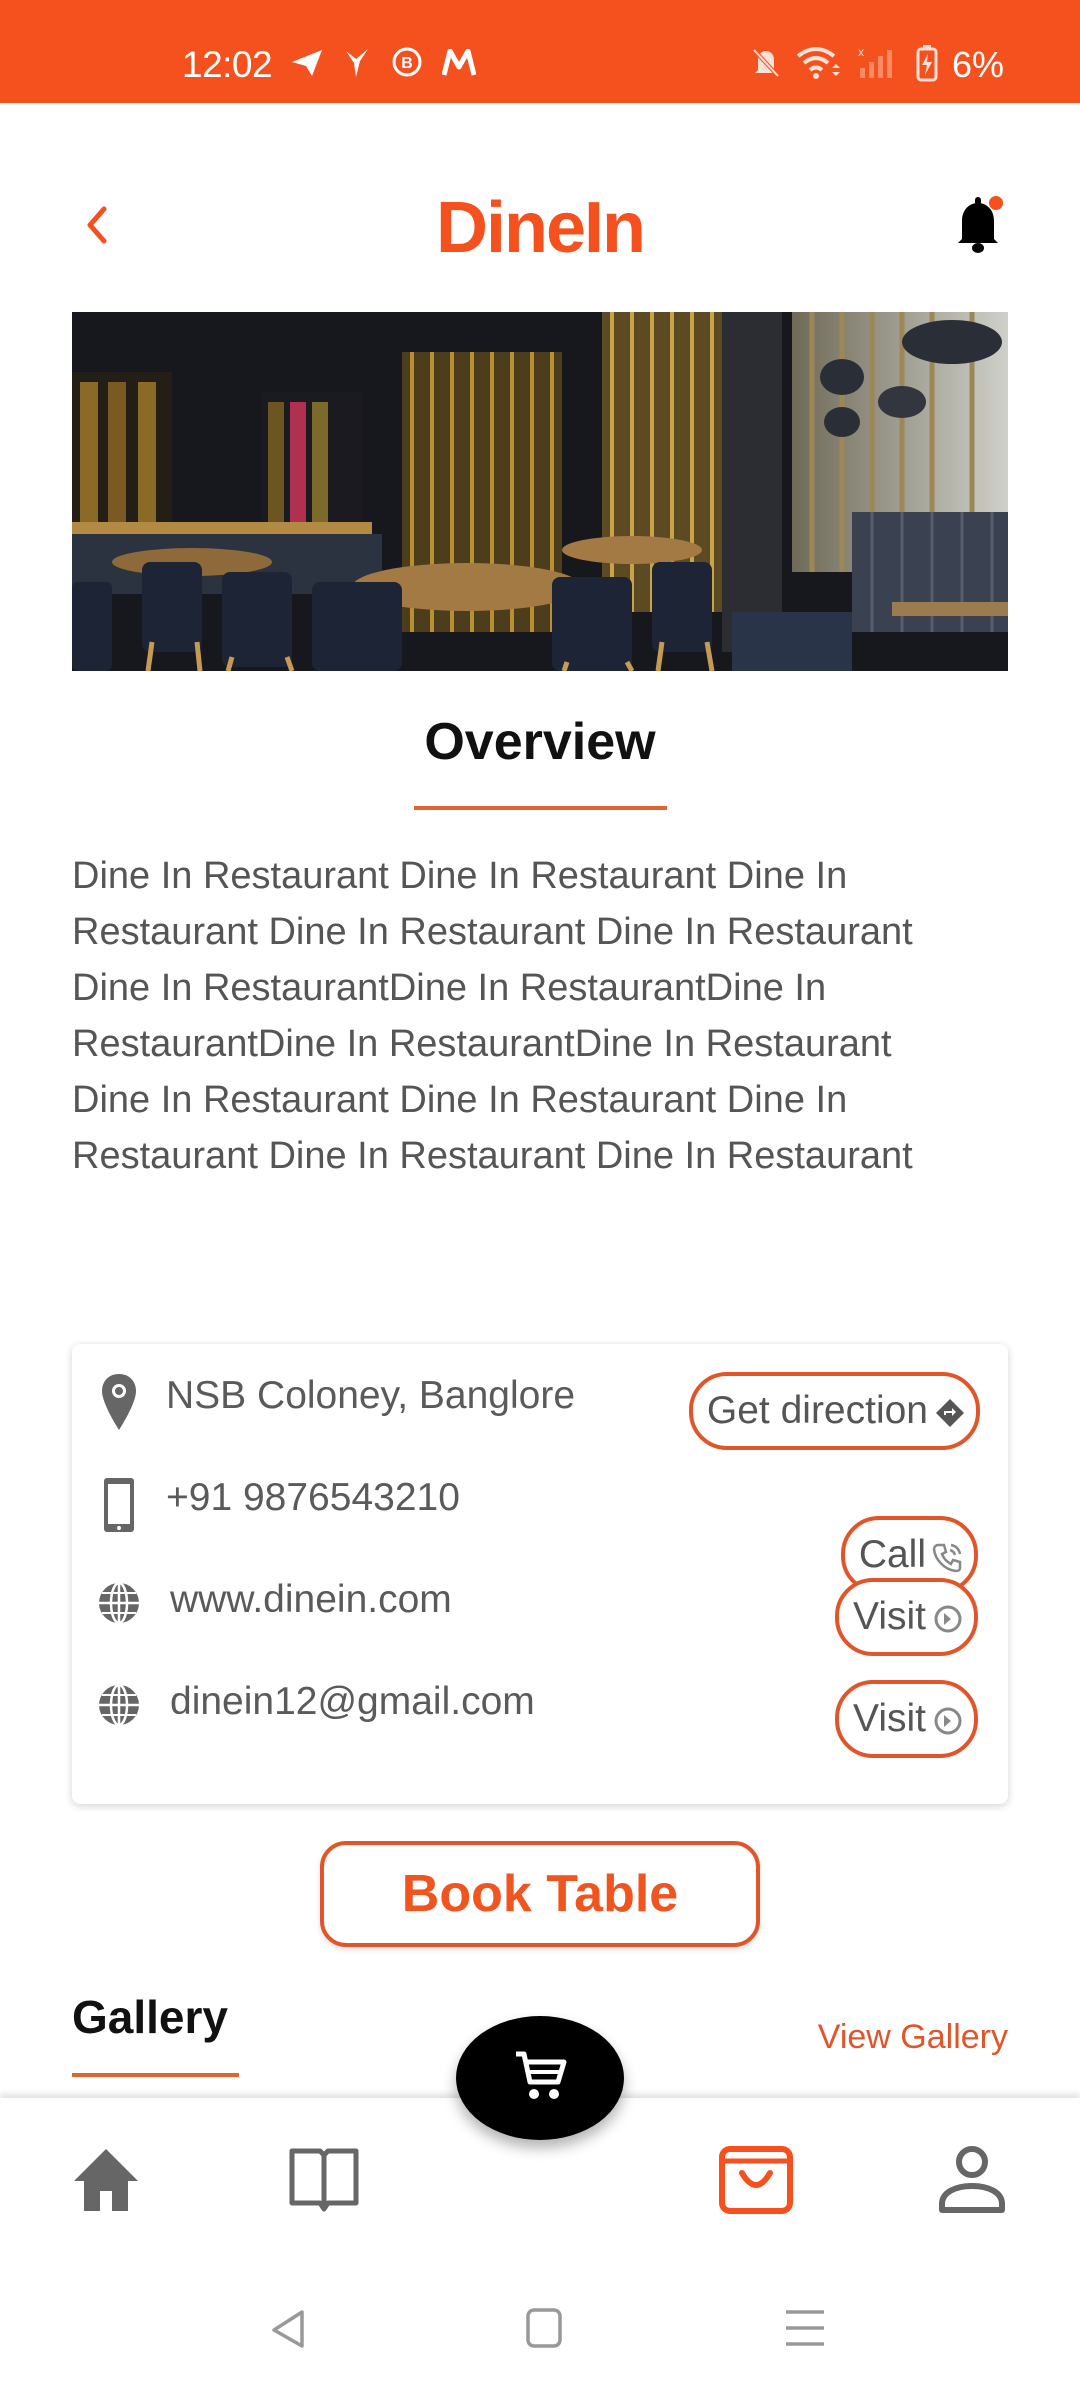  I want to click on overview-heading: Overview, so click(540, 742).